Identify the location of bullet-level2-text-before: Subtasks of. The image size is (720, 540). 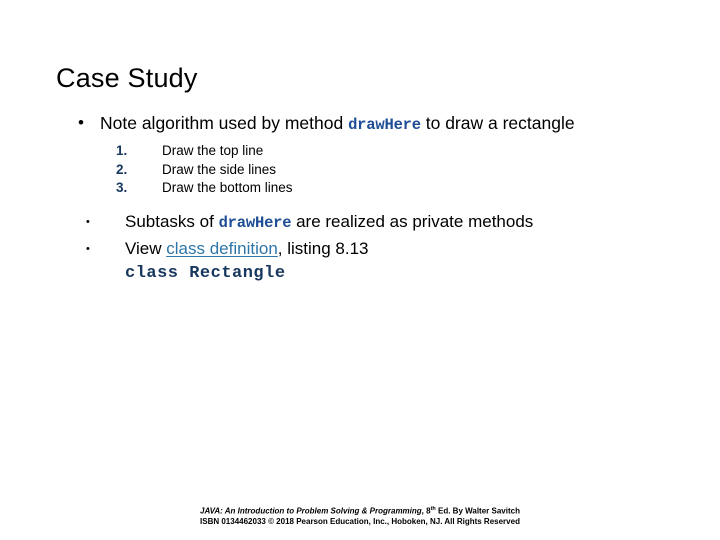
(172, 221).